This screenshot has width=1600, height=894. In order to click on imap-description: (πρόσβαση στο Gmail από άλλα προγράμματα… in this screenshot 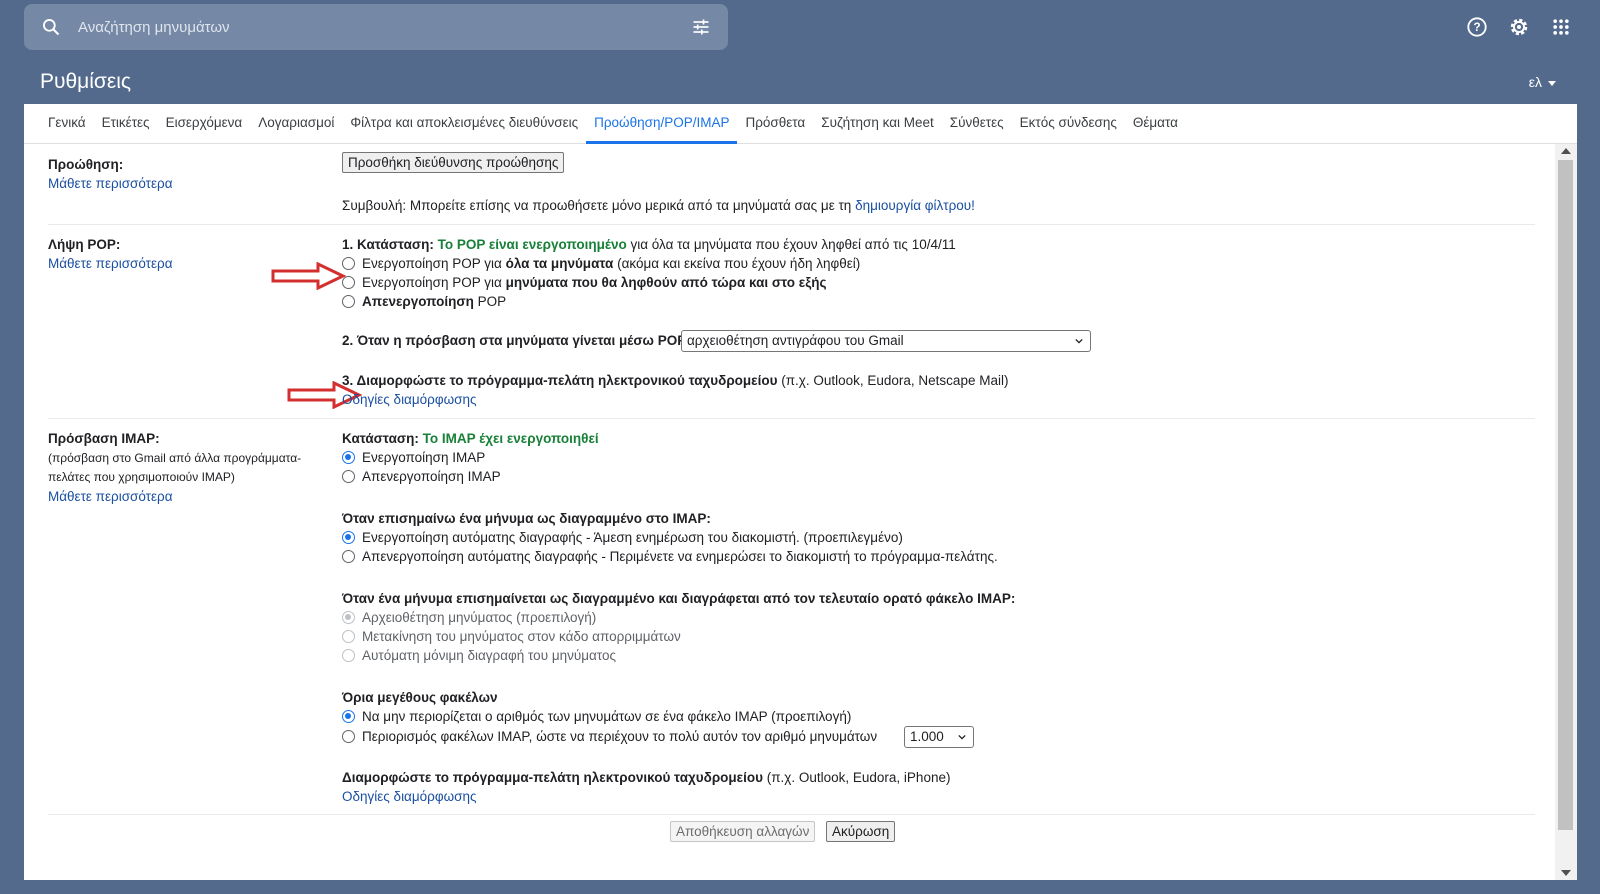, I will do `click(175, 467)`.